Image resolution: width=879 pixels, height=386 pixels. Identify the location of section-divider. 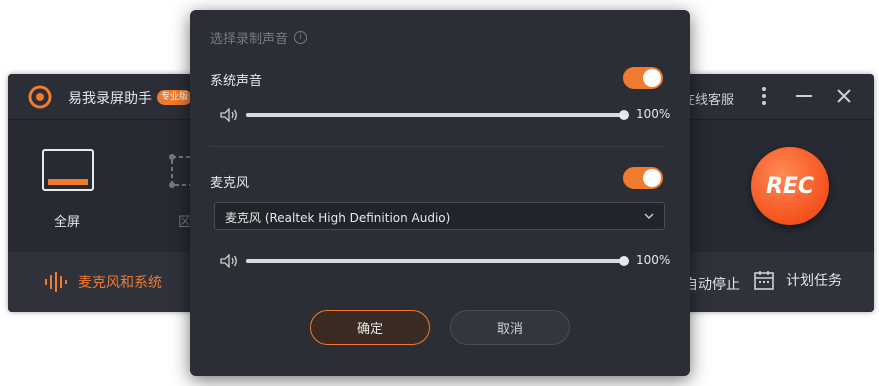
(437, 146).